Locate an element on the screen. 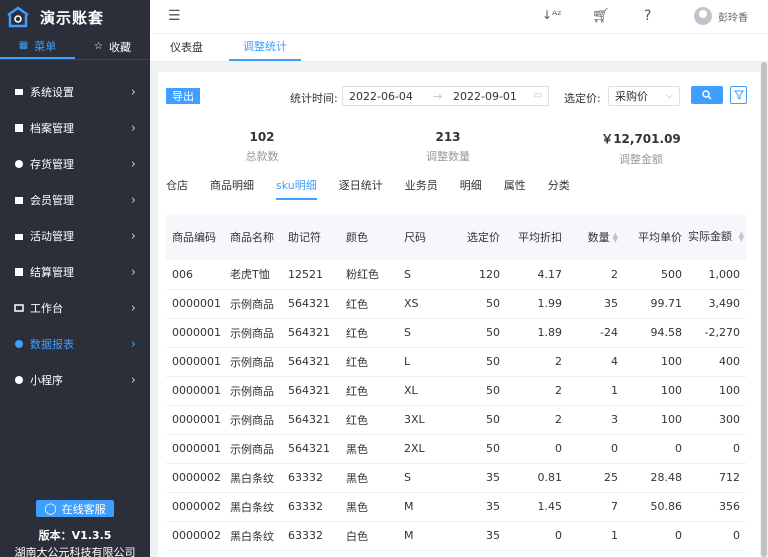  date-start: 2022-06-04 is located at coordinates (381, 96).